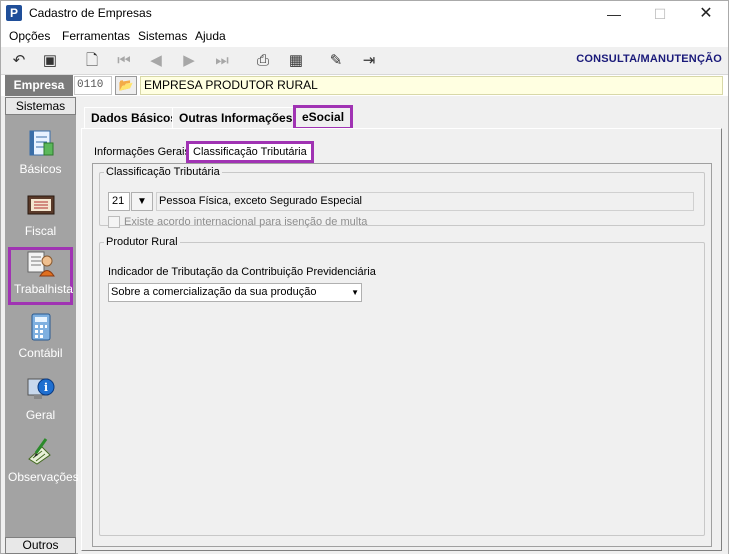  I want to click on sidebar-header: Sistemas, so click(40, 106).